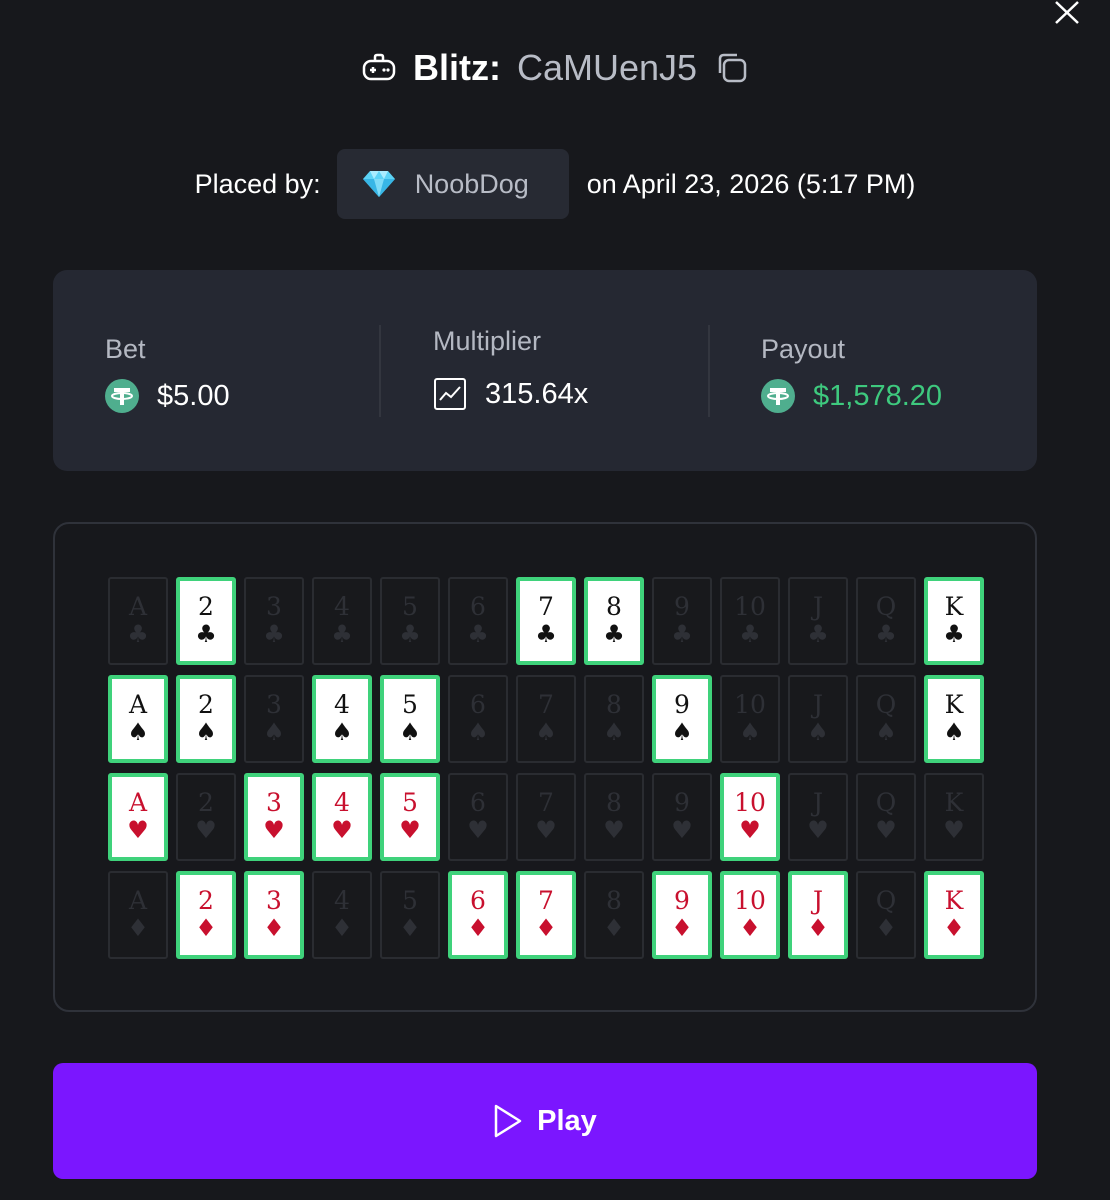 The image size is (1110, 1200). What do you see at coordinates (778, 396) in the screenshot?
I see `tether-coin-icon` at bounding box center [778, 396].